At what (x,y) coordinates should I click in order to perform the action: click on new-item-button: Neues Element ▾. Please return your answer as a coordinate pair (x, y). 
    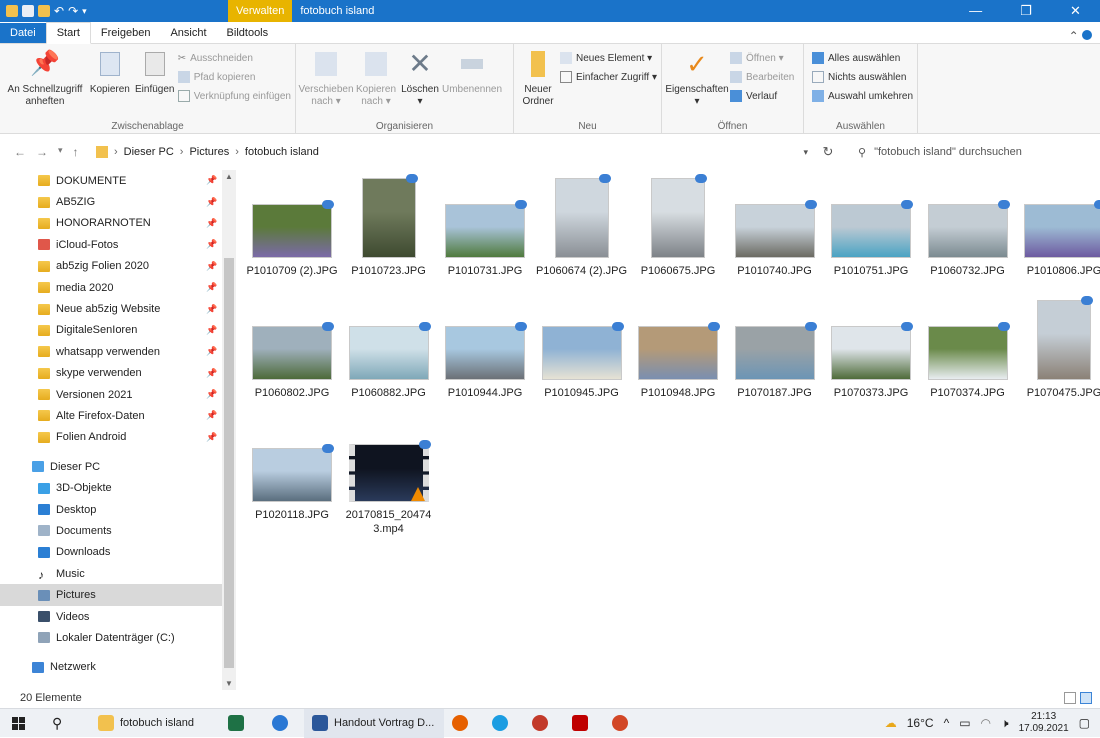
    Looking at the image, I should click on (608, 58).